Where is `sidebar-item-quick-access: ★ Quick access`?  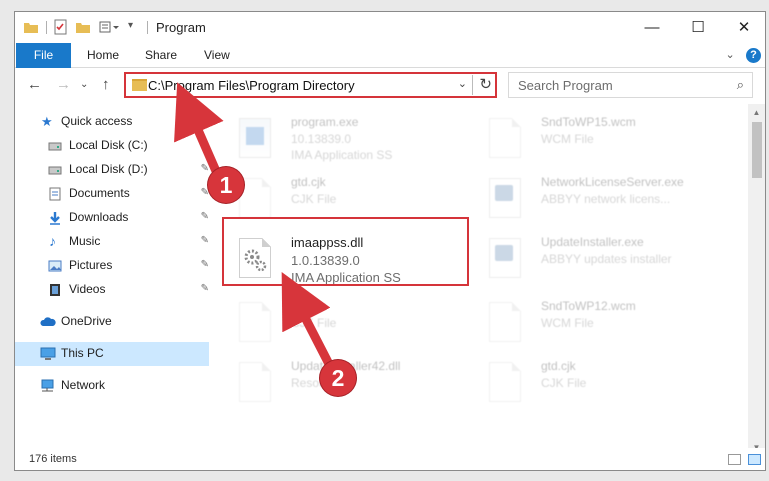 sidebar-item-quick-access: ★ Quick access is located at coordinates (112, 122).